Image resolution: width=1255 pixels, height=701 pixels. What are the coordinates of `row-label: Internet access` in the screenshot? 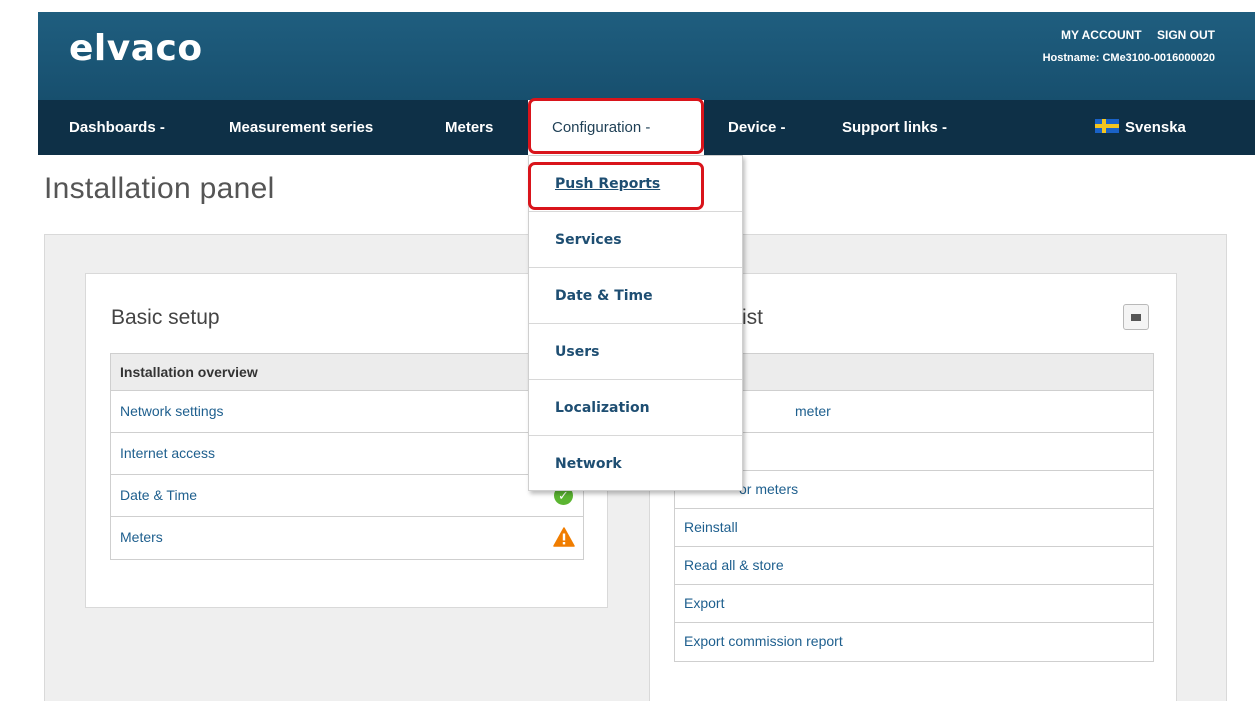 It's located at (167, 453).